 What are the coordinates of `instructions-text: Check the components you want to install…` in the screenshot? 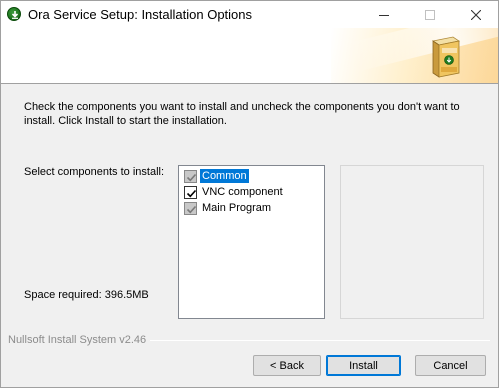 It's located at (242, 114).